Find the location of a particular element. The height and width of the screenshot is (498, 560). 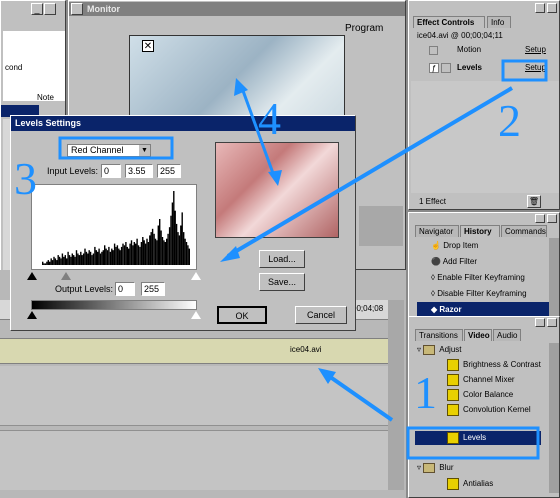

output-white-field: 255 is located at coordinates (153, 289).